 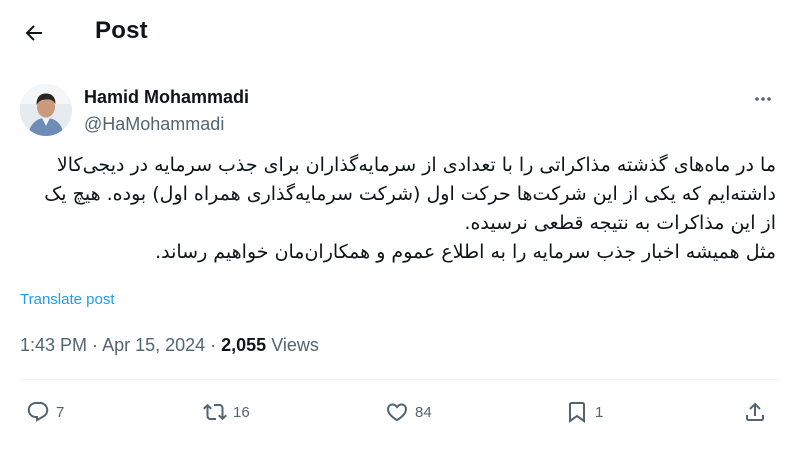 I want to click on back-button, so click(x=34, y=33).